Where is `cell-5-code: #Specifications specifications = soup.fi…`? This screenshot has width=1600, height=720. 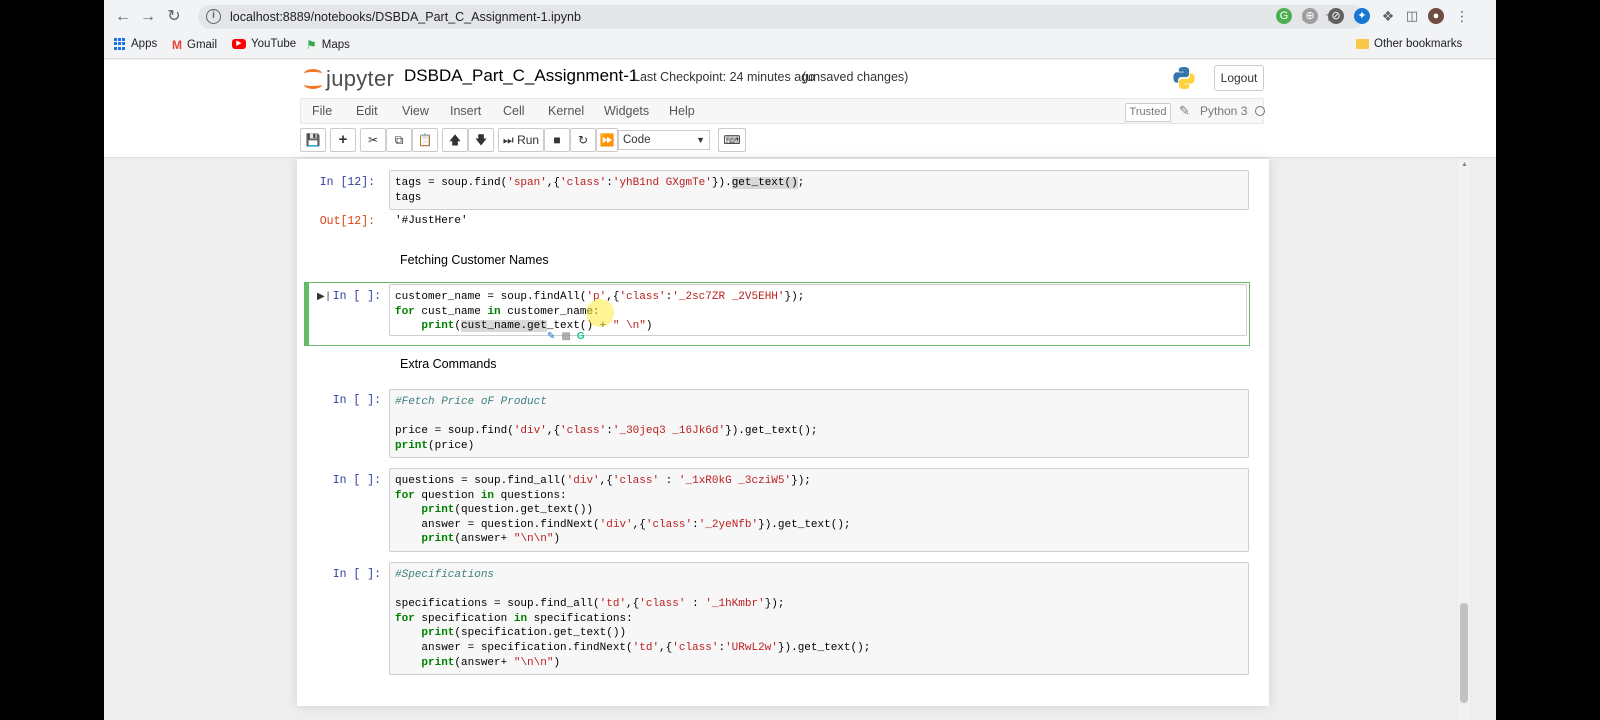 cell-5-code: #Specifications specifications = soup.fi… is located at coordinates (819, 618).